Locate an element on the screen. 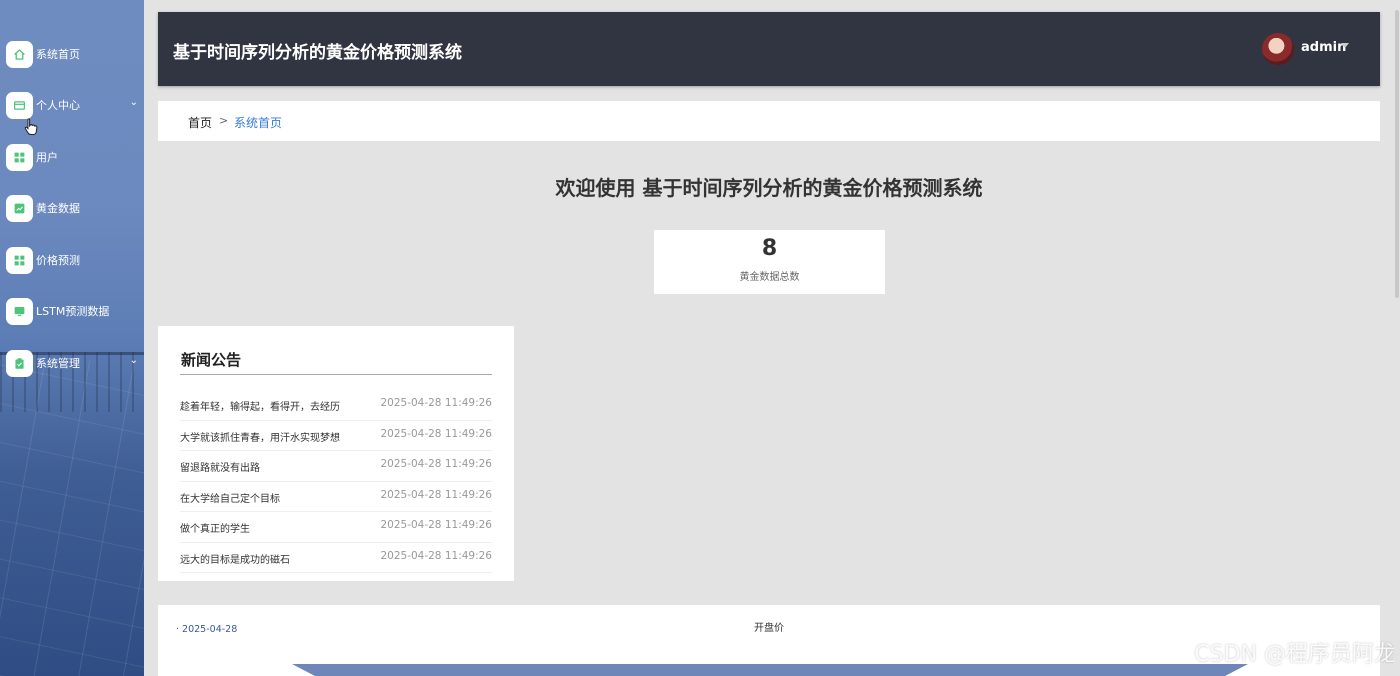 The width and height of the screenshot is (1400, 676). list-item: 留退路就没有出路 2025-04-28 11:49:26 is located at coordinates (336, 466).